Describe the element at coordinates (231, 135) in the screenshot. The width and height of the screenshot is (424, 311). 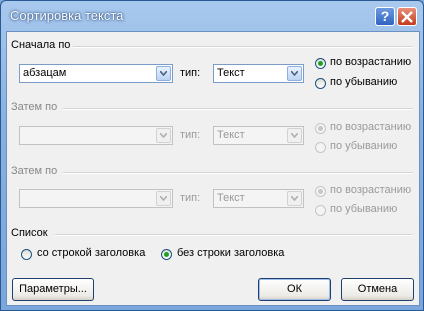
I see `sort2-type-value: Текст` at that location.